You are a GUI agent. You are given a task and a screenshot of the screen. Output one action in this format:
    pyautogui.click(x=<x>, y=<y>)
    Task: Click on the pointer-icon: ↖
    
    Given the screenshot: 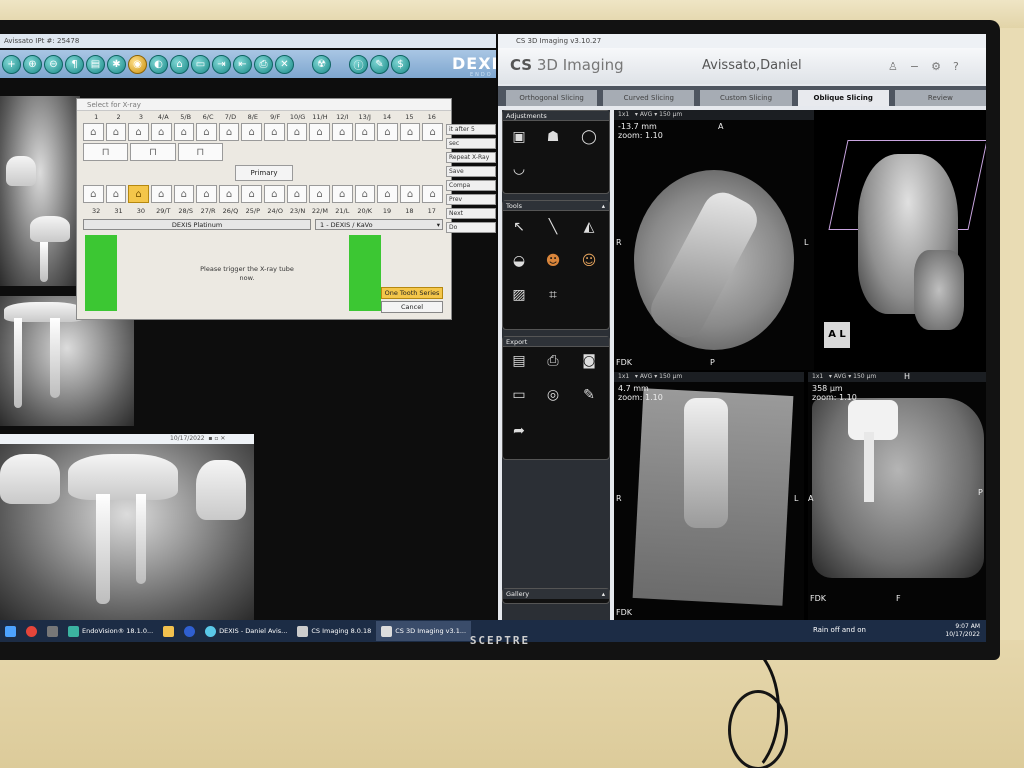 What is the action you would take?
    pyautogui.click(x=519, y=227)
    